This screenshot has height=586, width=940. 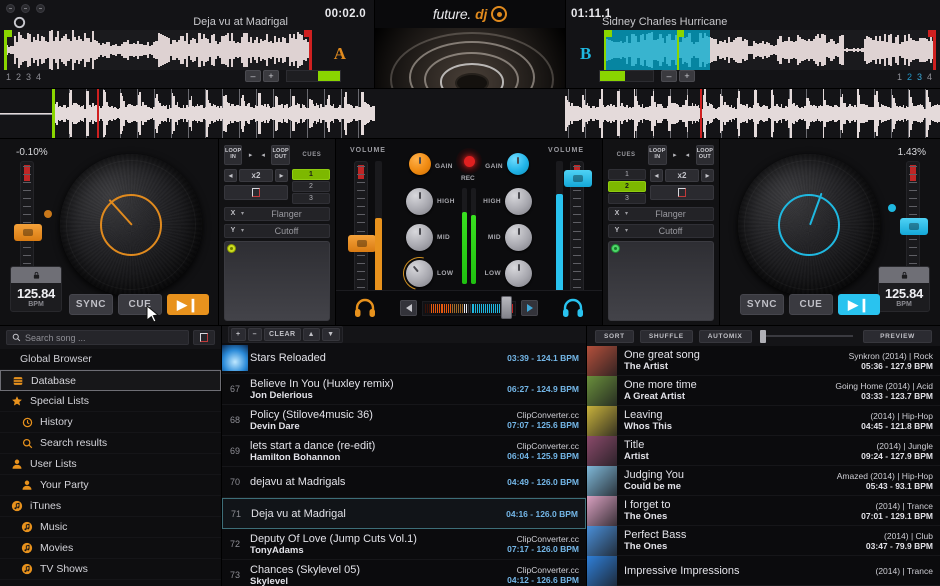 I want to click on window-minimize-button, so click(x=10, y=8).